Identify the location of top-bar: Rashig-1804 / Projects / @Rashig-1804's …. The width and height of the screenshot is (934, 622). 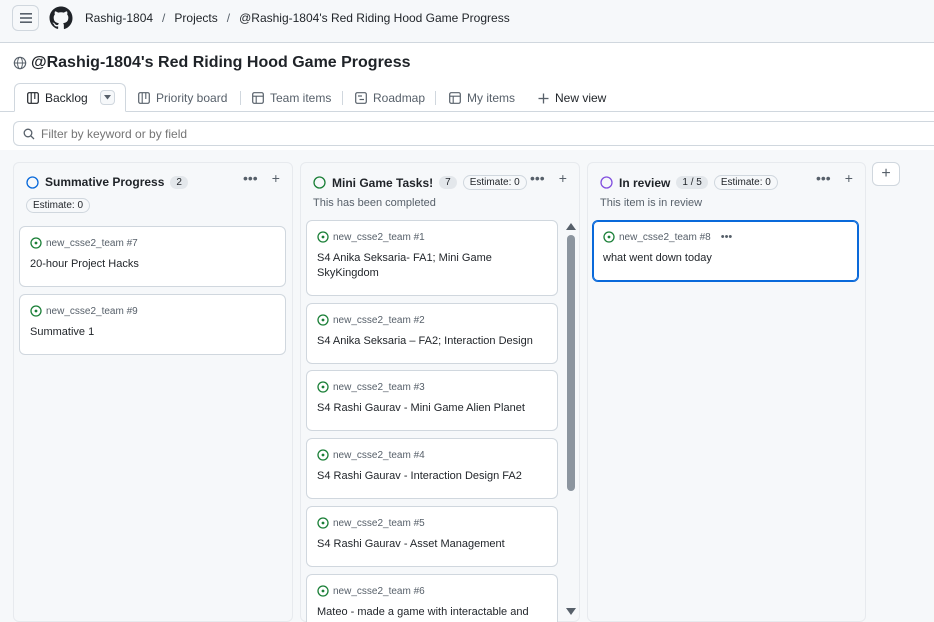
(467, 21).